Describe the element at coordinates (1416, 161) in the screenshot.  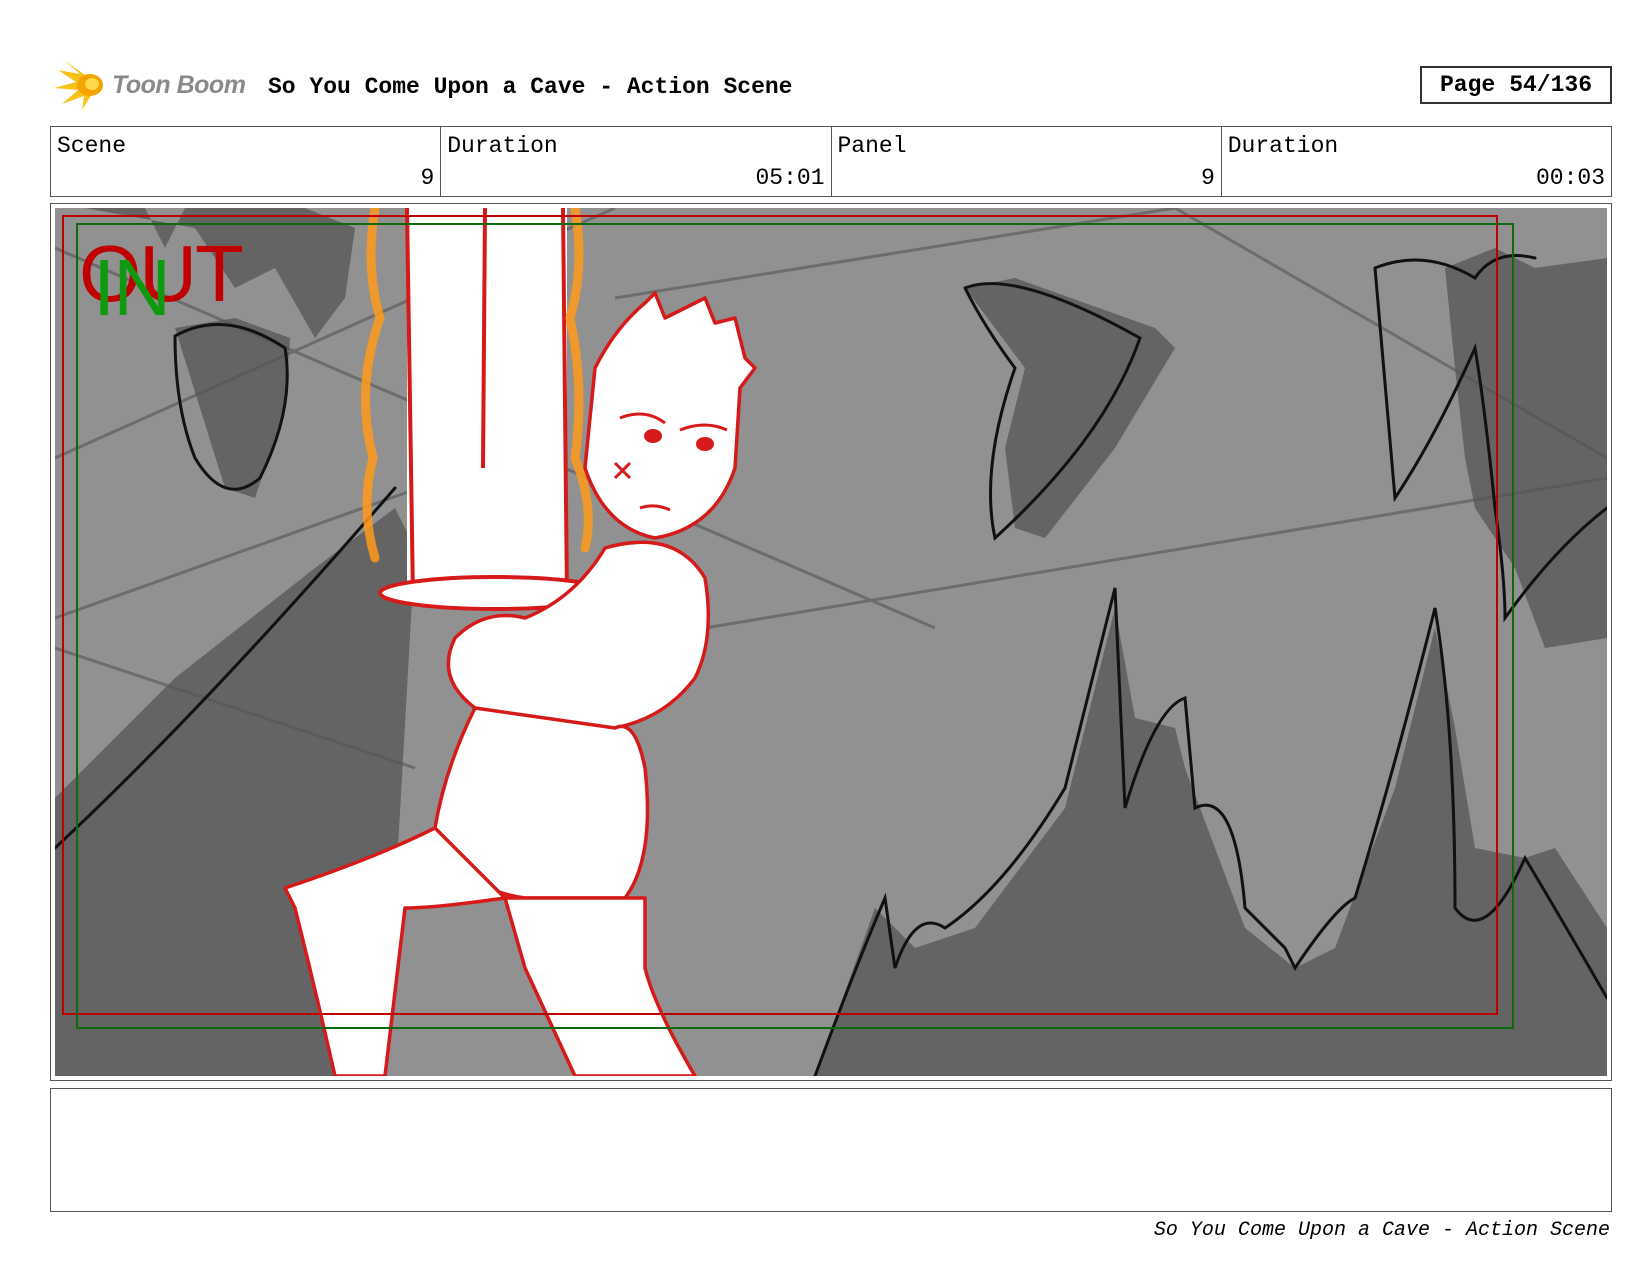
I see `panel-duration-cell: Duration 00:03` at that location.